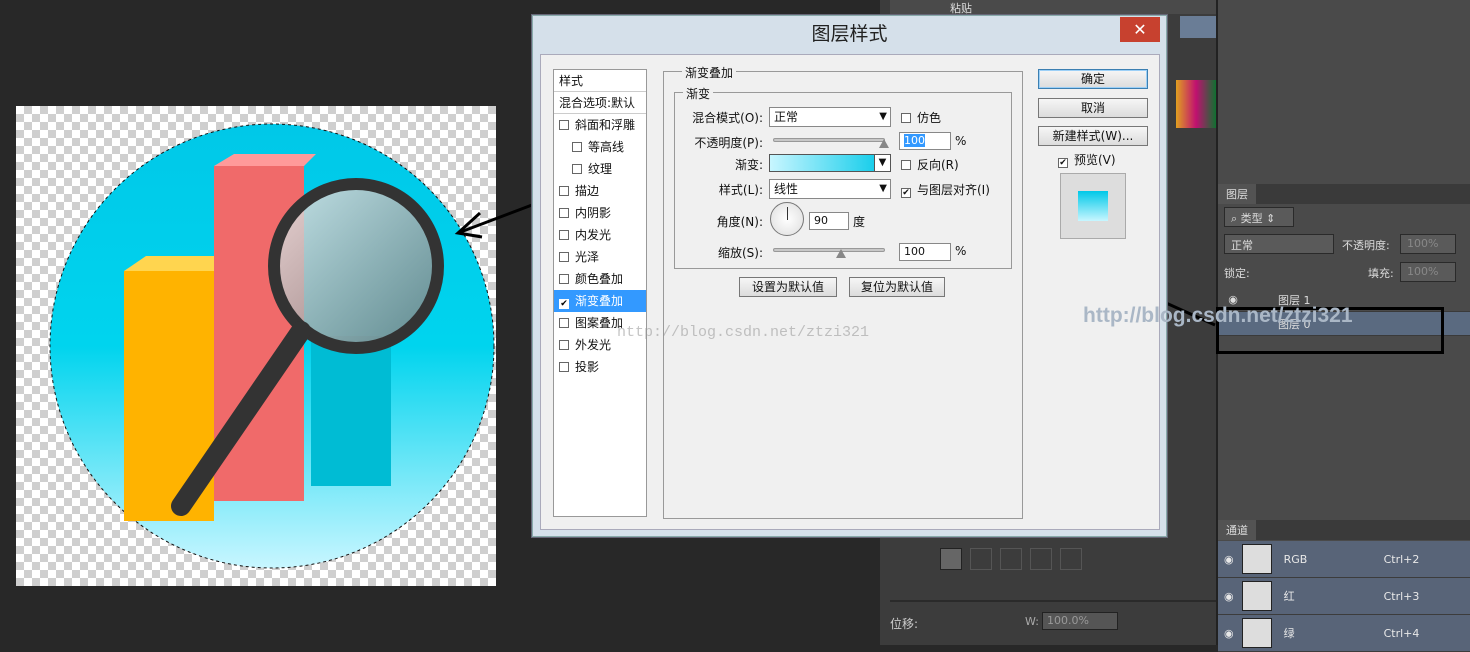 The height and width of the screenshot is (652, 1470). I want to click on reverse-checkbox: 反向(R), so click(930, 164).